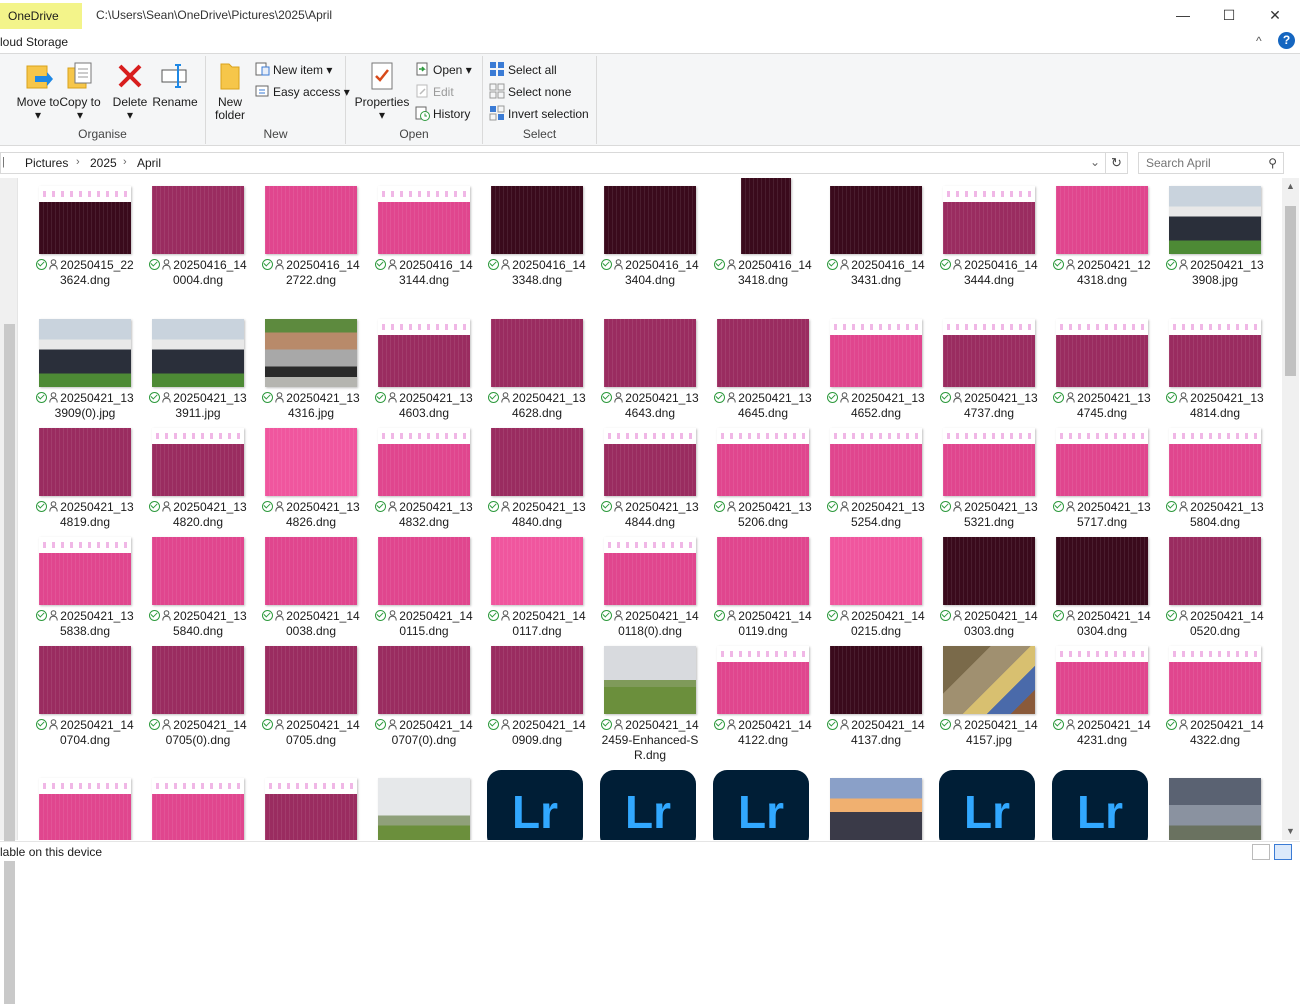 The width and height of the screenshot is (1300, 1004). What do you see at coordinates (876, 365) in the screenshot?
I see `file-item: 20250421_134652.dng` at bounding box center [876, 365].